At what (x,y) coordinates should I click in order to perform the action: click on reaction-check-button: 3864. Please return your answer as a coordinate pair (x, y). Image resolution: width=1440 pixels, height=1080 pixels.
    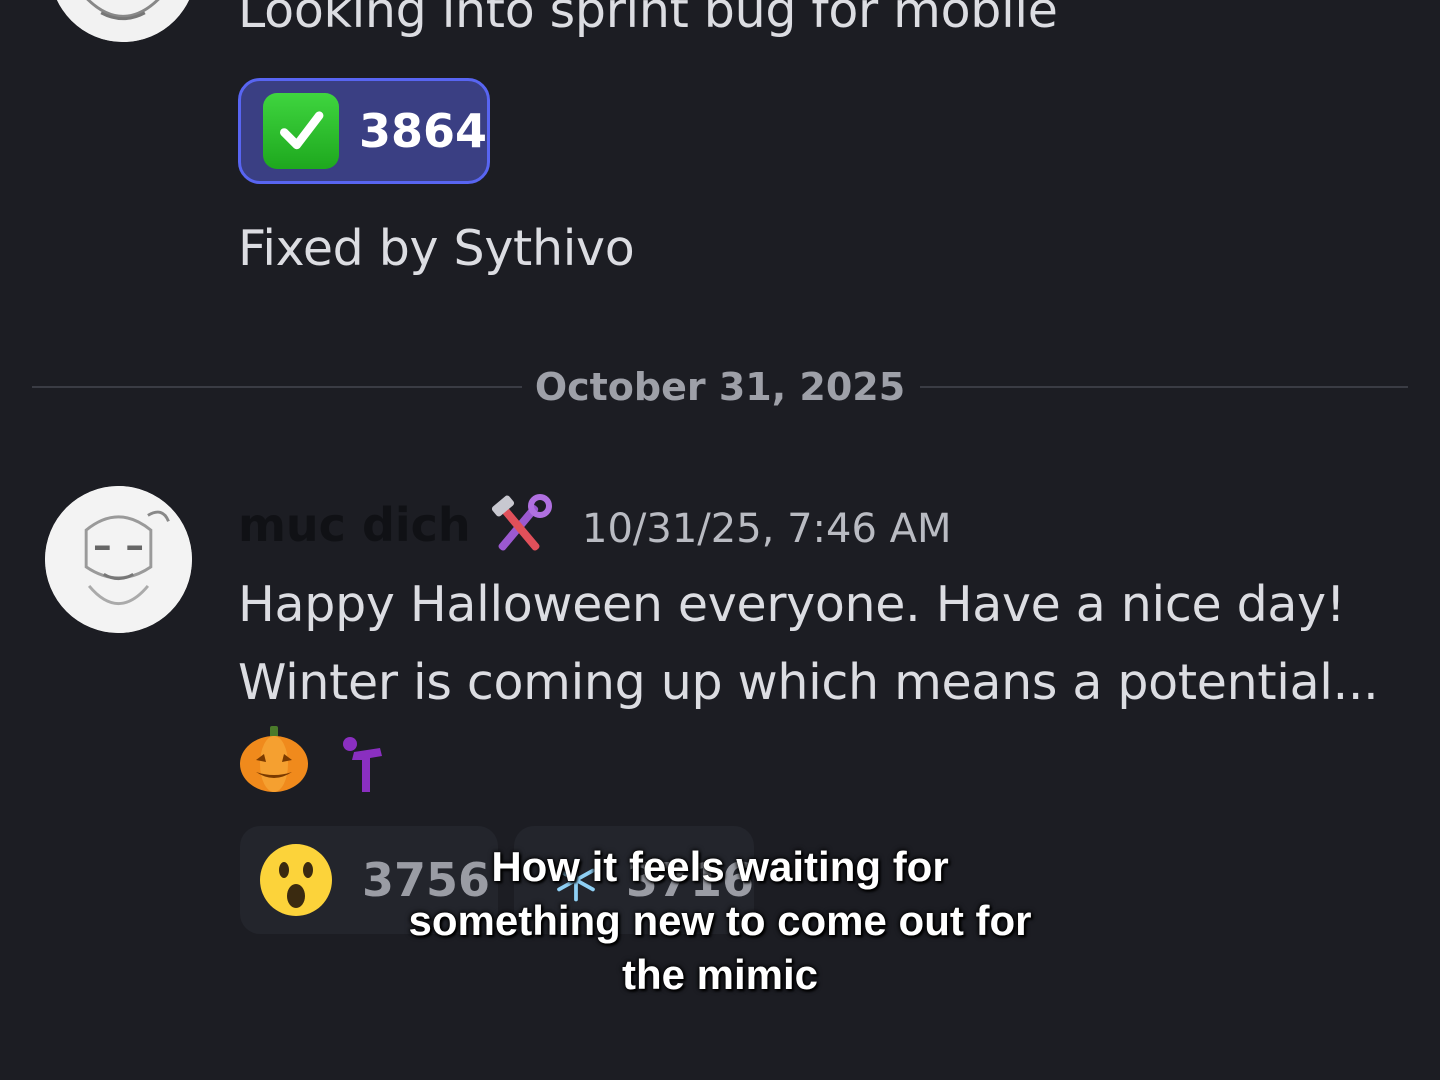
    Looking at the image, I should click on (364, 131).